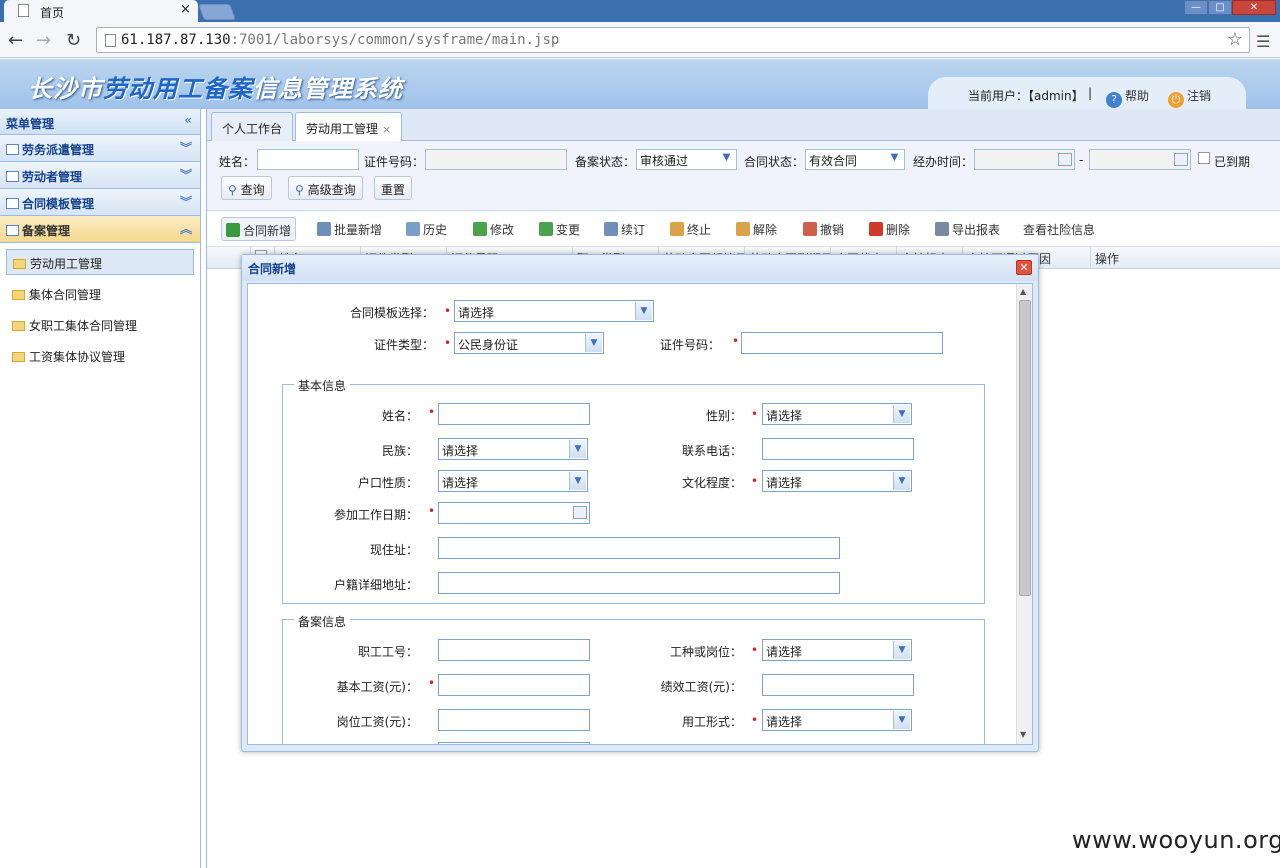 This screenshot has height=868, width=1280. What do you see at coordinates (514, 720) in the screenshot?
I see `post-salary-input` at bounding box center [514, 720].